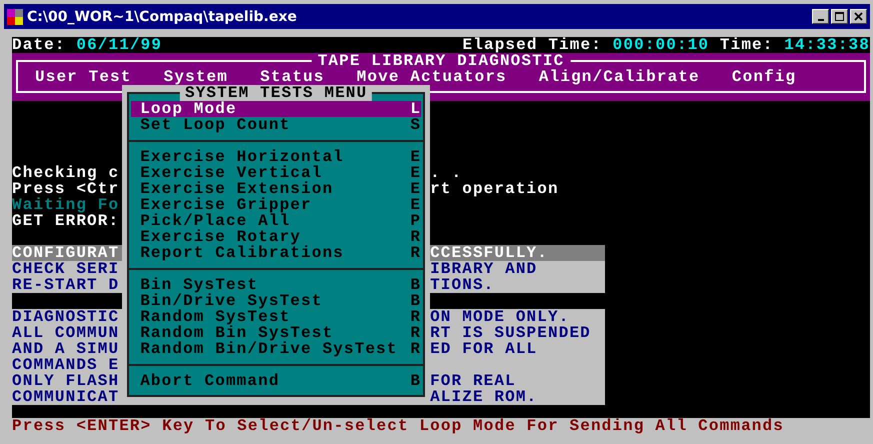 Image resolution: width=873 pixels, height=444 pixels. Describe the element at coordinates (764, 77) in the screenshot. I see `menu-item: Config` at that location.